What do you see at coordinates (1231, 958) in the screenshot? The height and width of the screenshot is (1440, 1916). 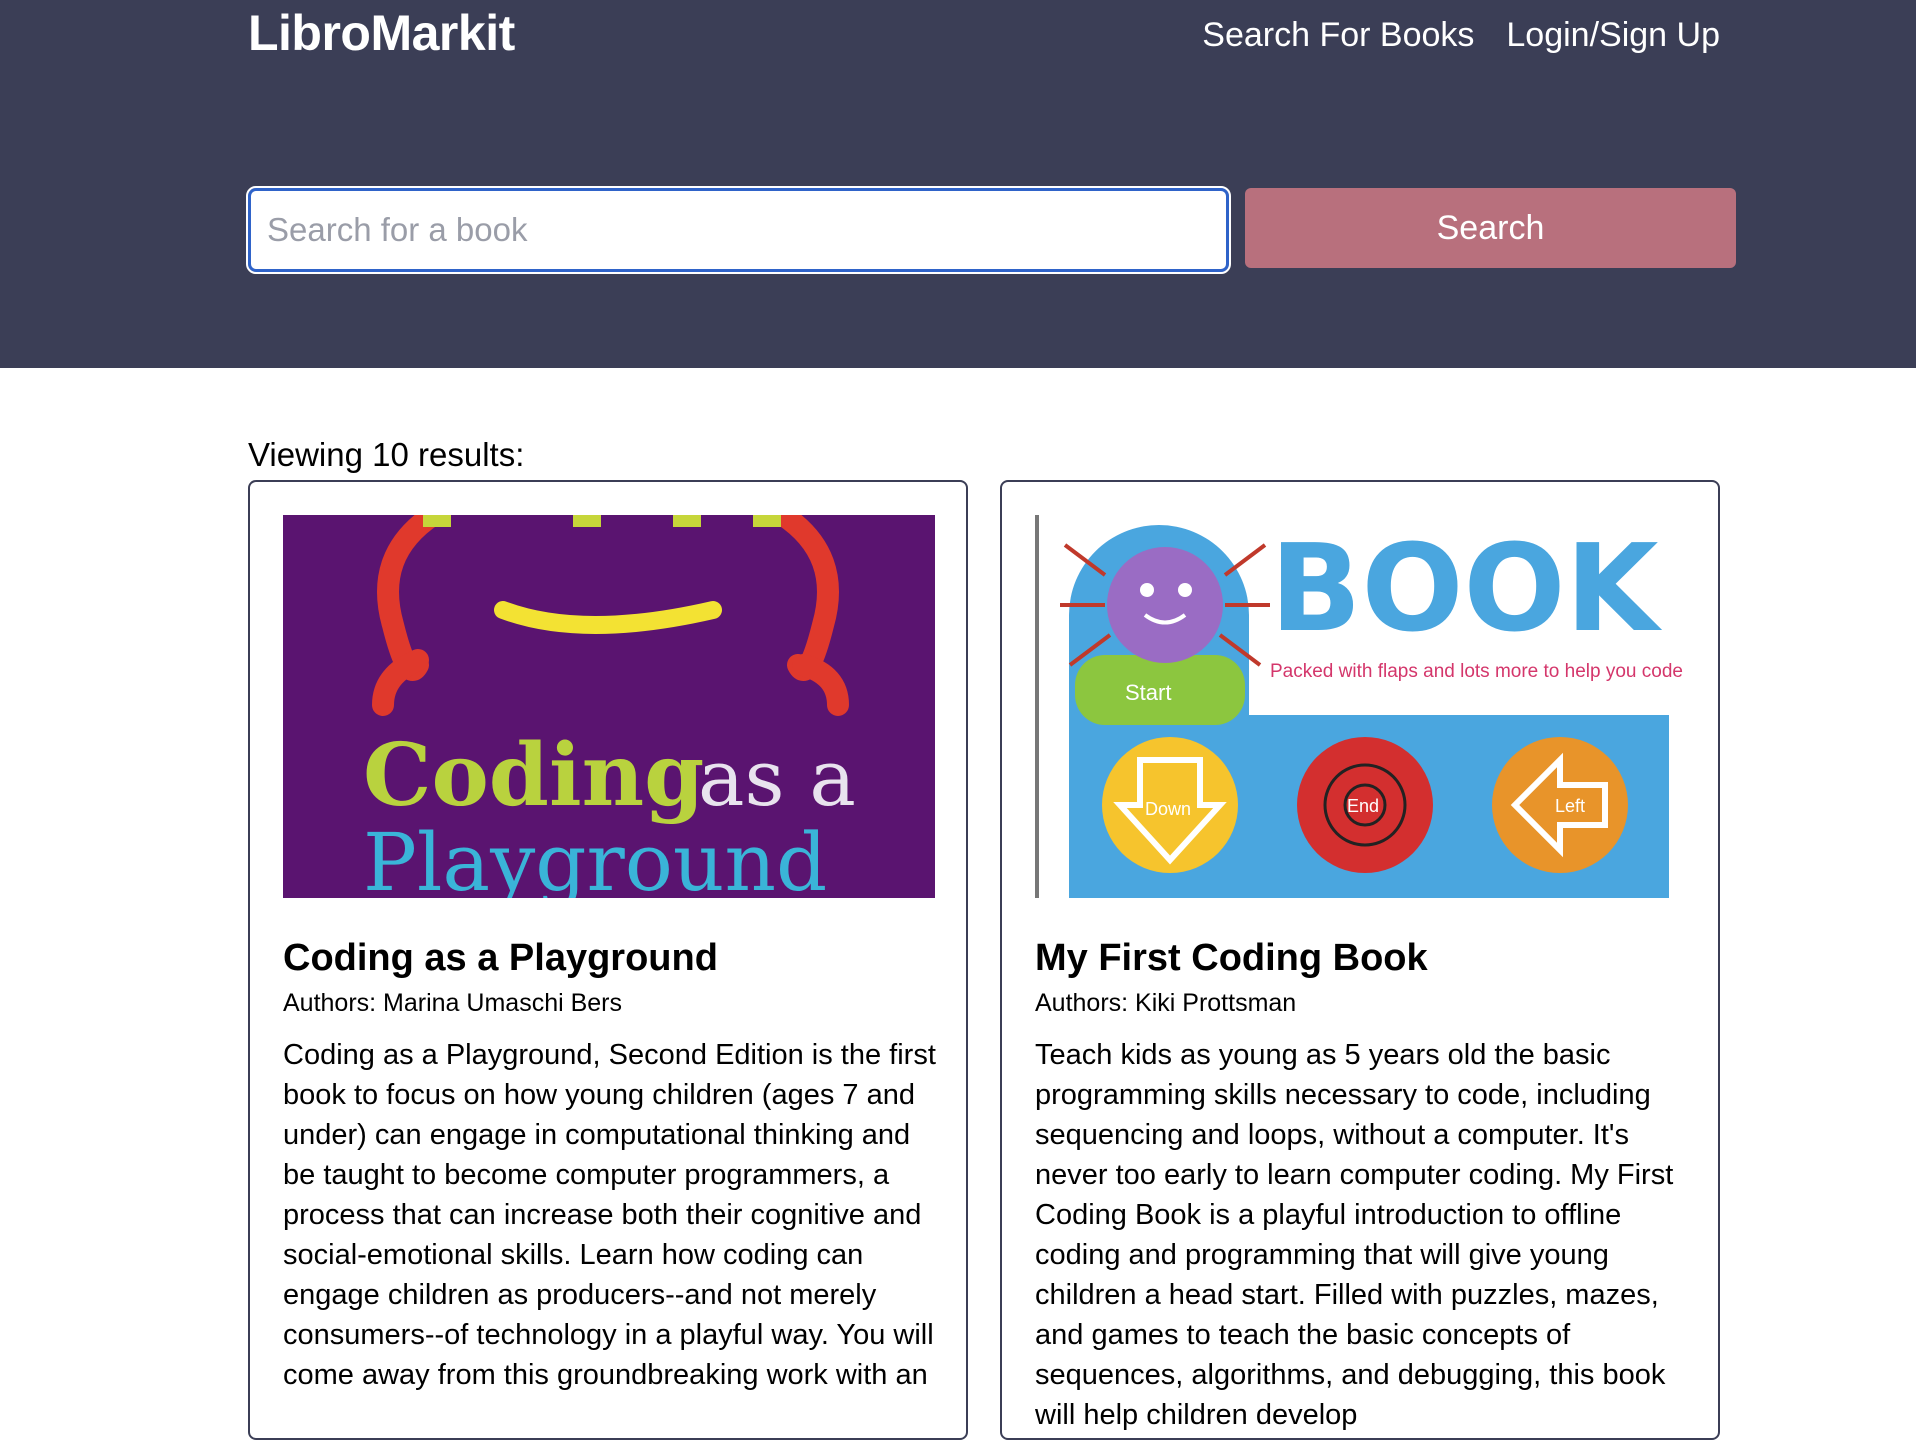 I see `book-title: My First Coding Book` at bounding box center [1231, 958].